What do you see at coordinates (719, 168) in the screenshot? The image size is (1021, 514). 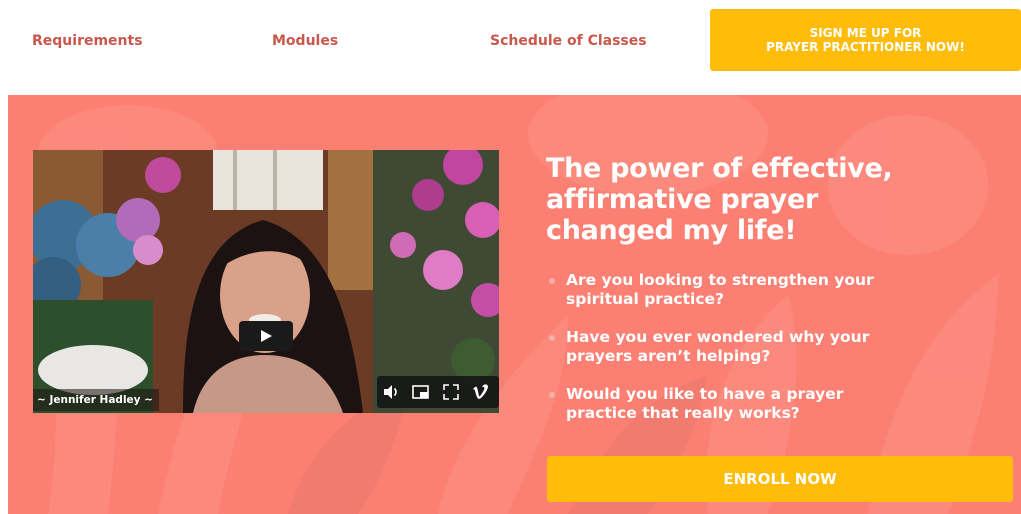 I see `hero-headline-line: The power of effective,` at bounding box center [719, 168].